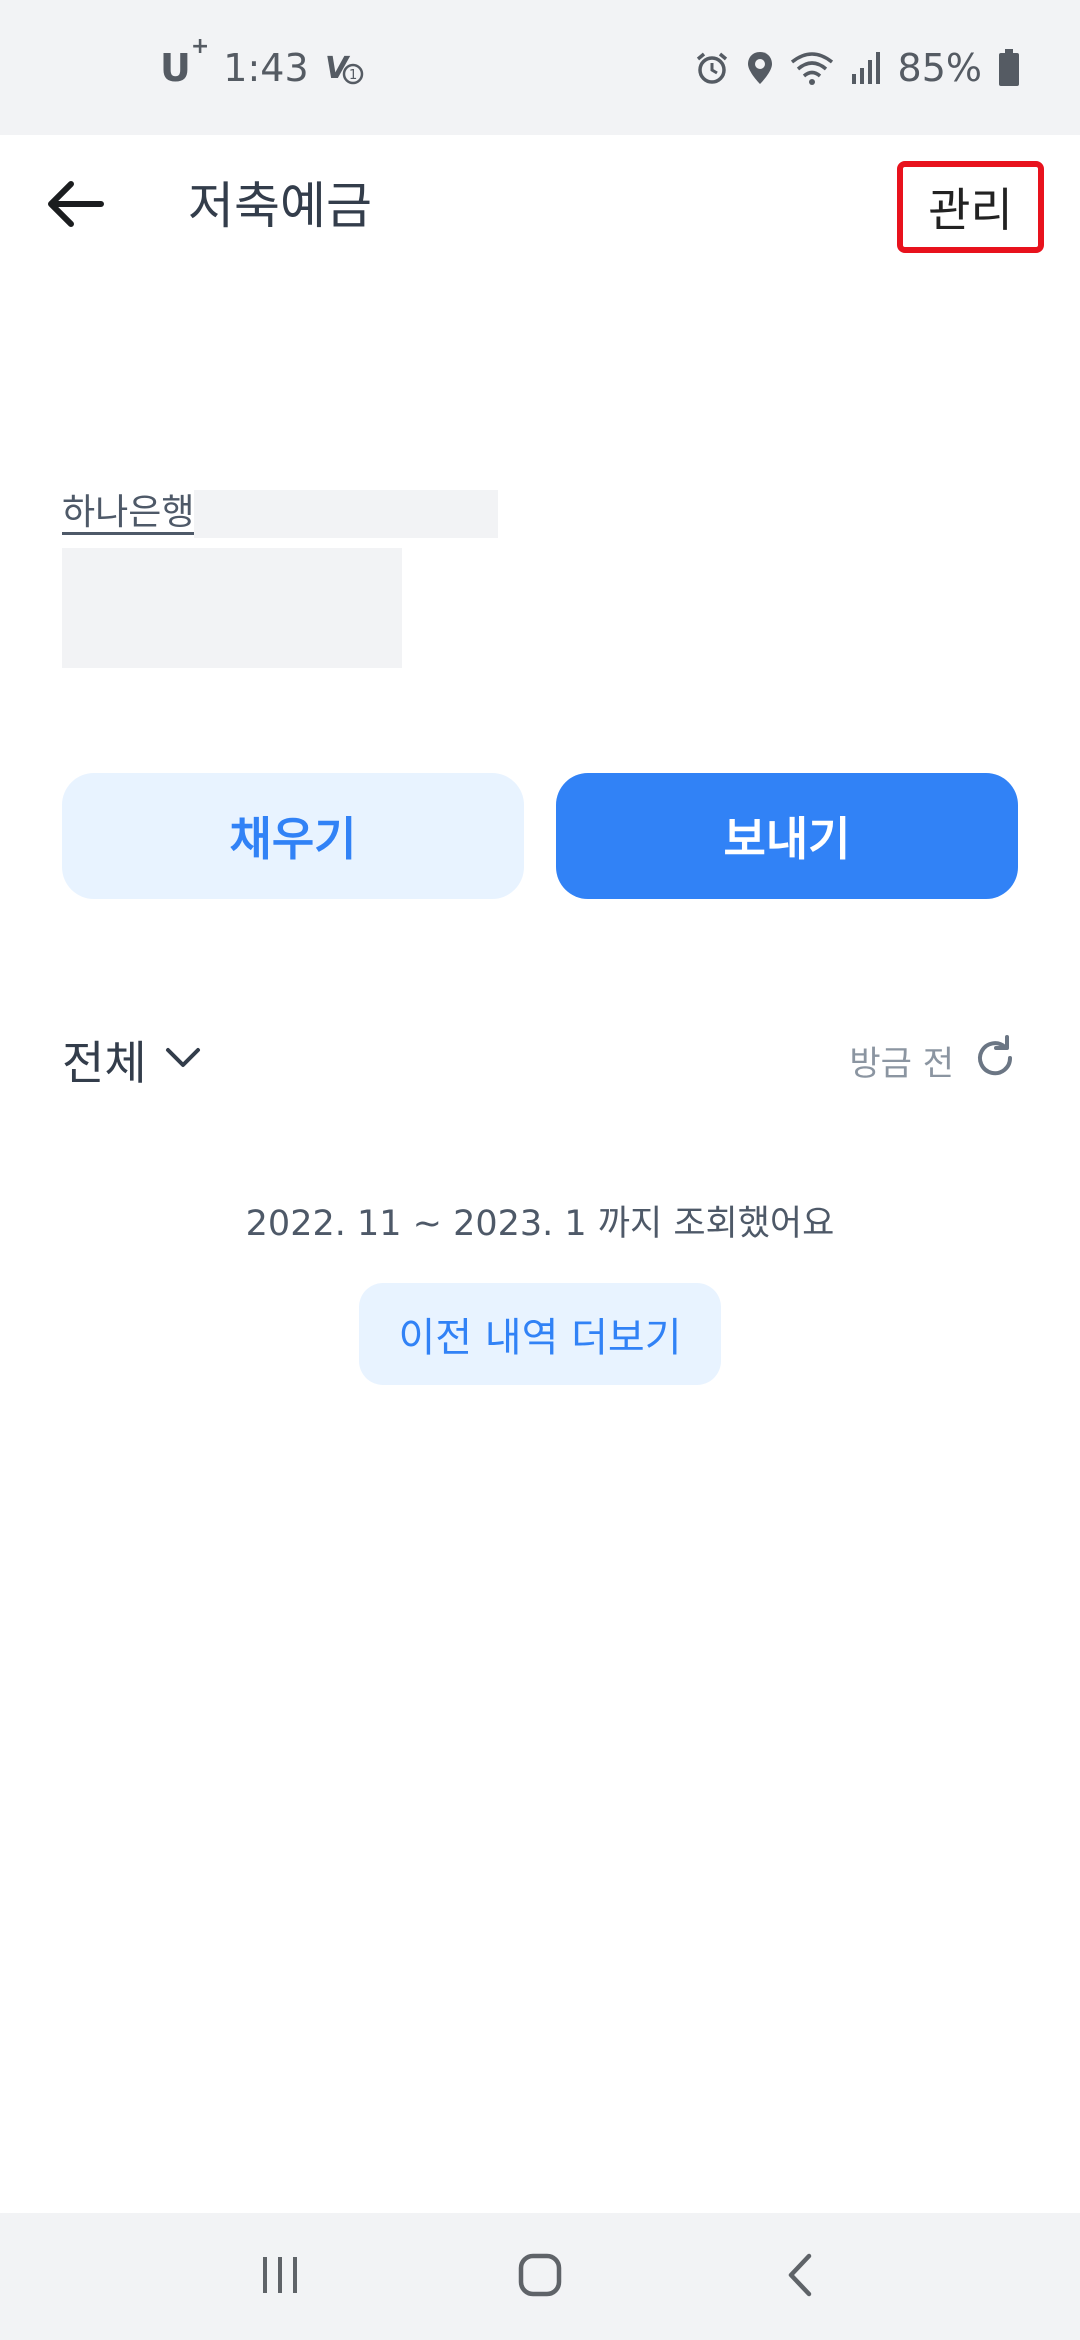 Image resolution: width=1080 pixels, height=2340 pixels. I want to click on battery-icon, so click(1009, 67).